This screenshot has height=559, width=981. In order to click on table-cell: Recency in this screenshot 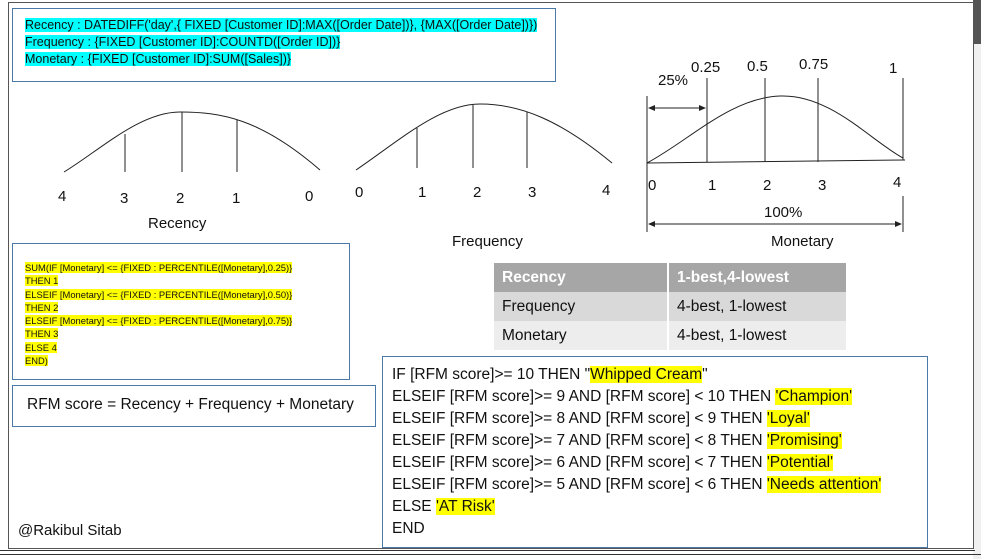, I will do `click(581, 277)`.